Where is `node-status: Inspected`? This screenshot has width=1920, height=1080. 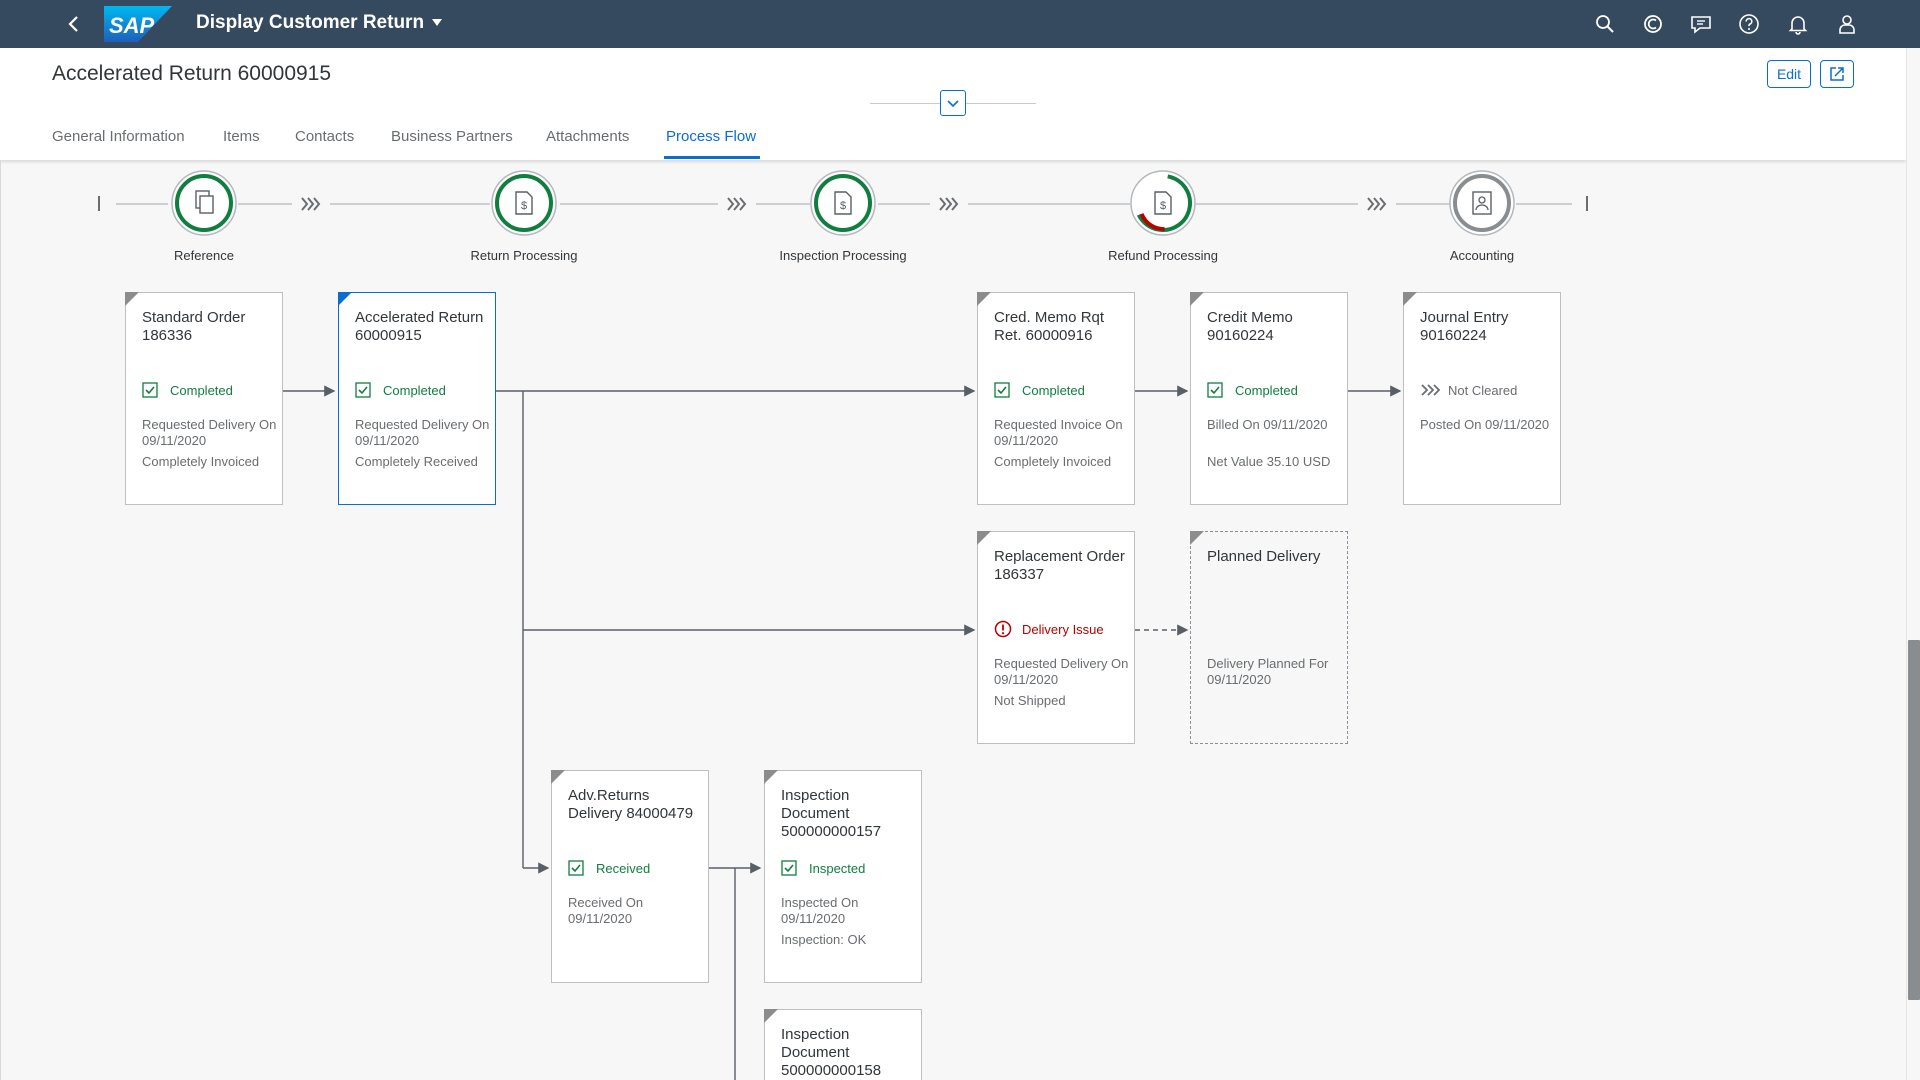 node-status: Inspected is located at coordinates (851, 868).